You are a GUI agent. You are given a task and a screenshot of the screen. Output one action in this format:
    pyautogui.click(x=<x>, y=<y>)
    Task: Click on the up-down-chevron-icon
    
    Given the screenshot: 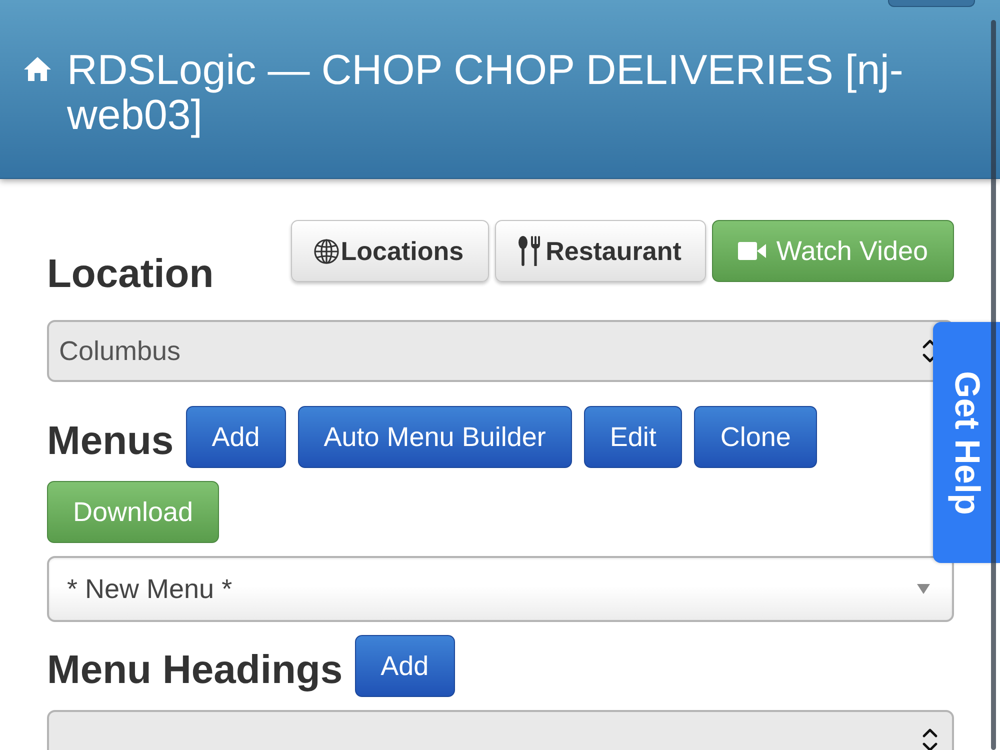 What is the action you would take?
    pyautogui.click(x=930, y=739)
    